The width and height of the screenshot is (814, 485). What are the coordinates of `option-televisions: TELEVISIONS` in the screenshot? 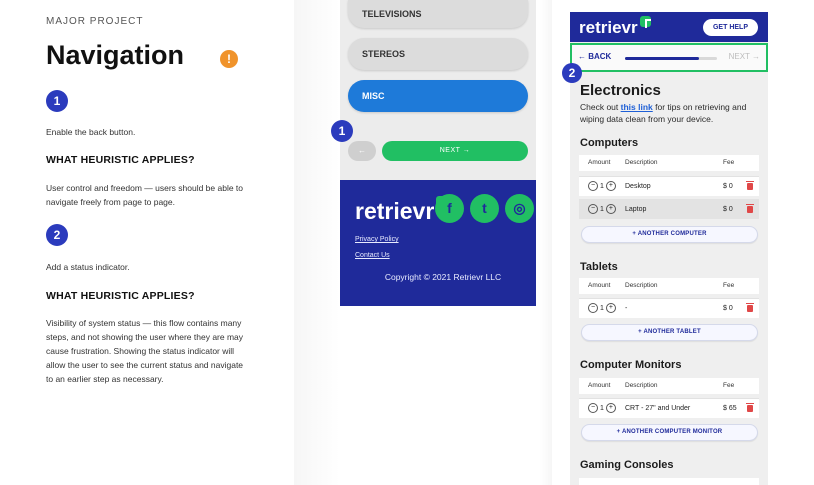 It's located at (438, 14).